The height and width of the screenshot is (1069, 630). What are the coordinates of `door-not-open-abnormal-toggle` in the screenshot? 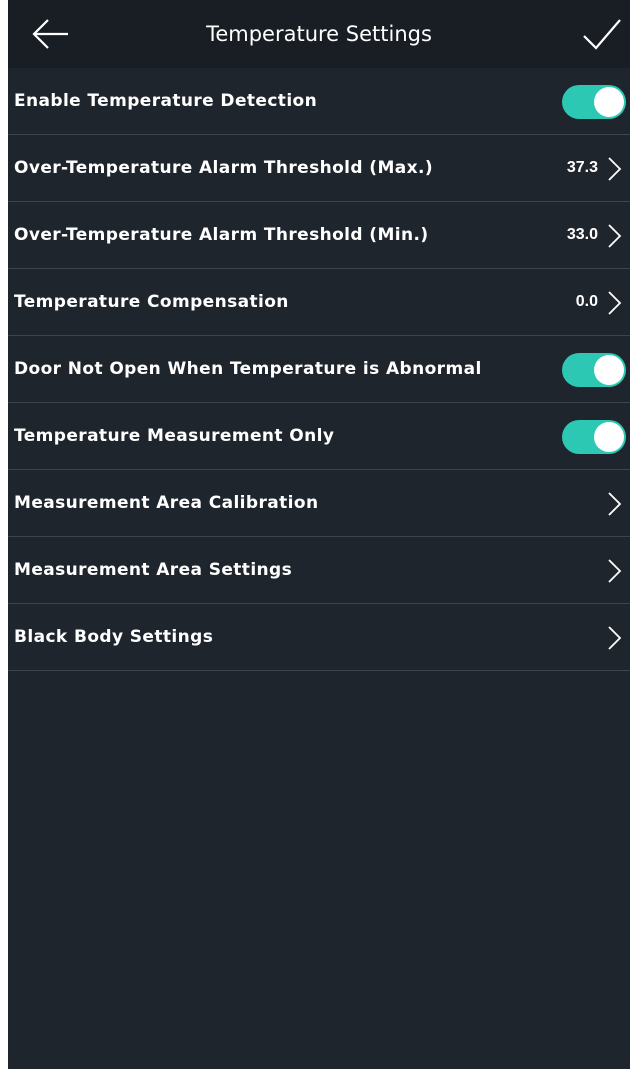 It's located at (594, 370).